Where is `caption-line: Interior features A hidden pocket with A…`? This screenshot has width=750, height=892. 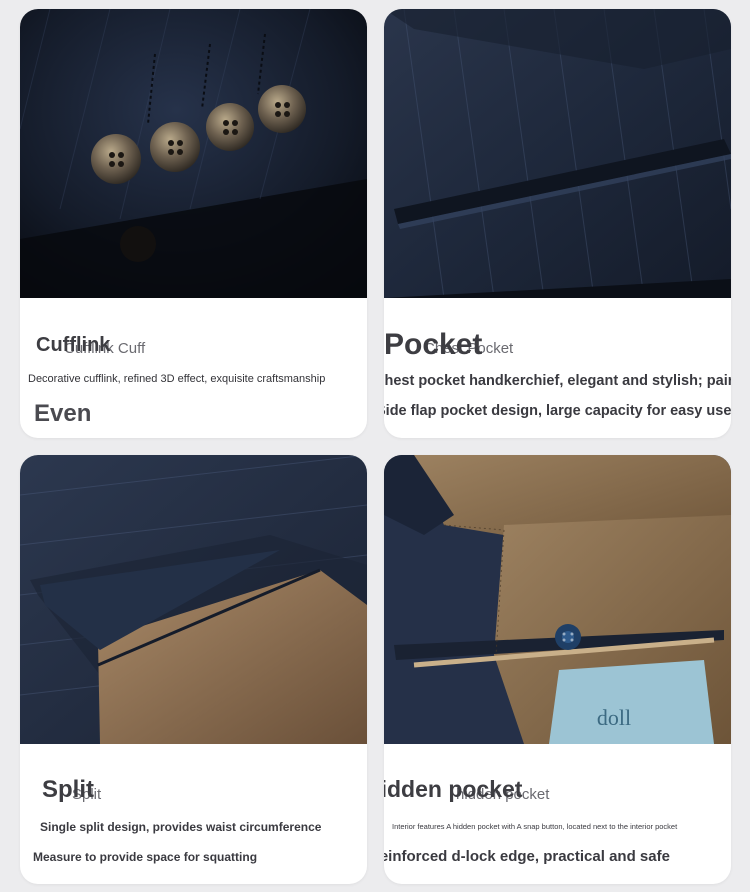
caption-line: Interior features A hidden pocket with A… is located at coordinates (535, 826).